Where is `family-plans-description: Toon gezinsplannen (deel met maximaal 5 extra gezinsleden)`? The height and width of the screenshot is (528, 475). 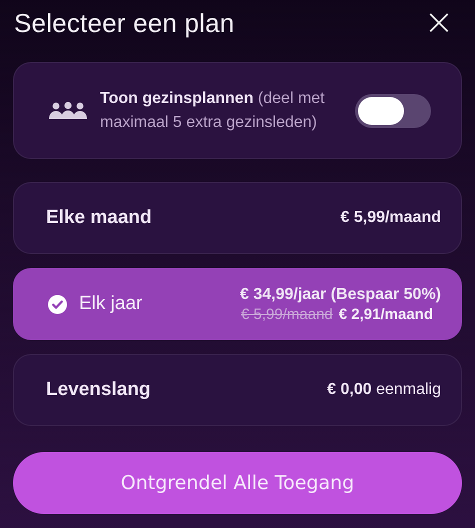 family-plans-description: Toon gezinsplannen (deel met maximaal 5 extra gezinsleden) is located at coordinates (213, 110).